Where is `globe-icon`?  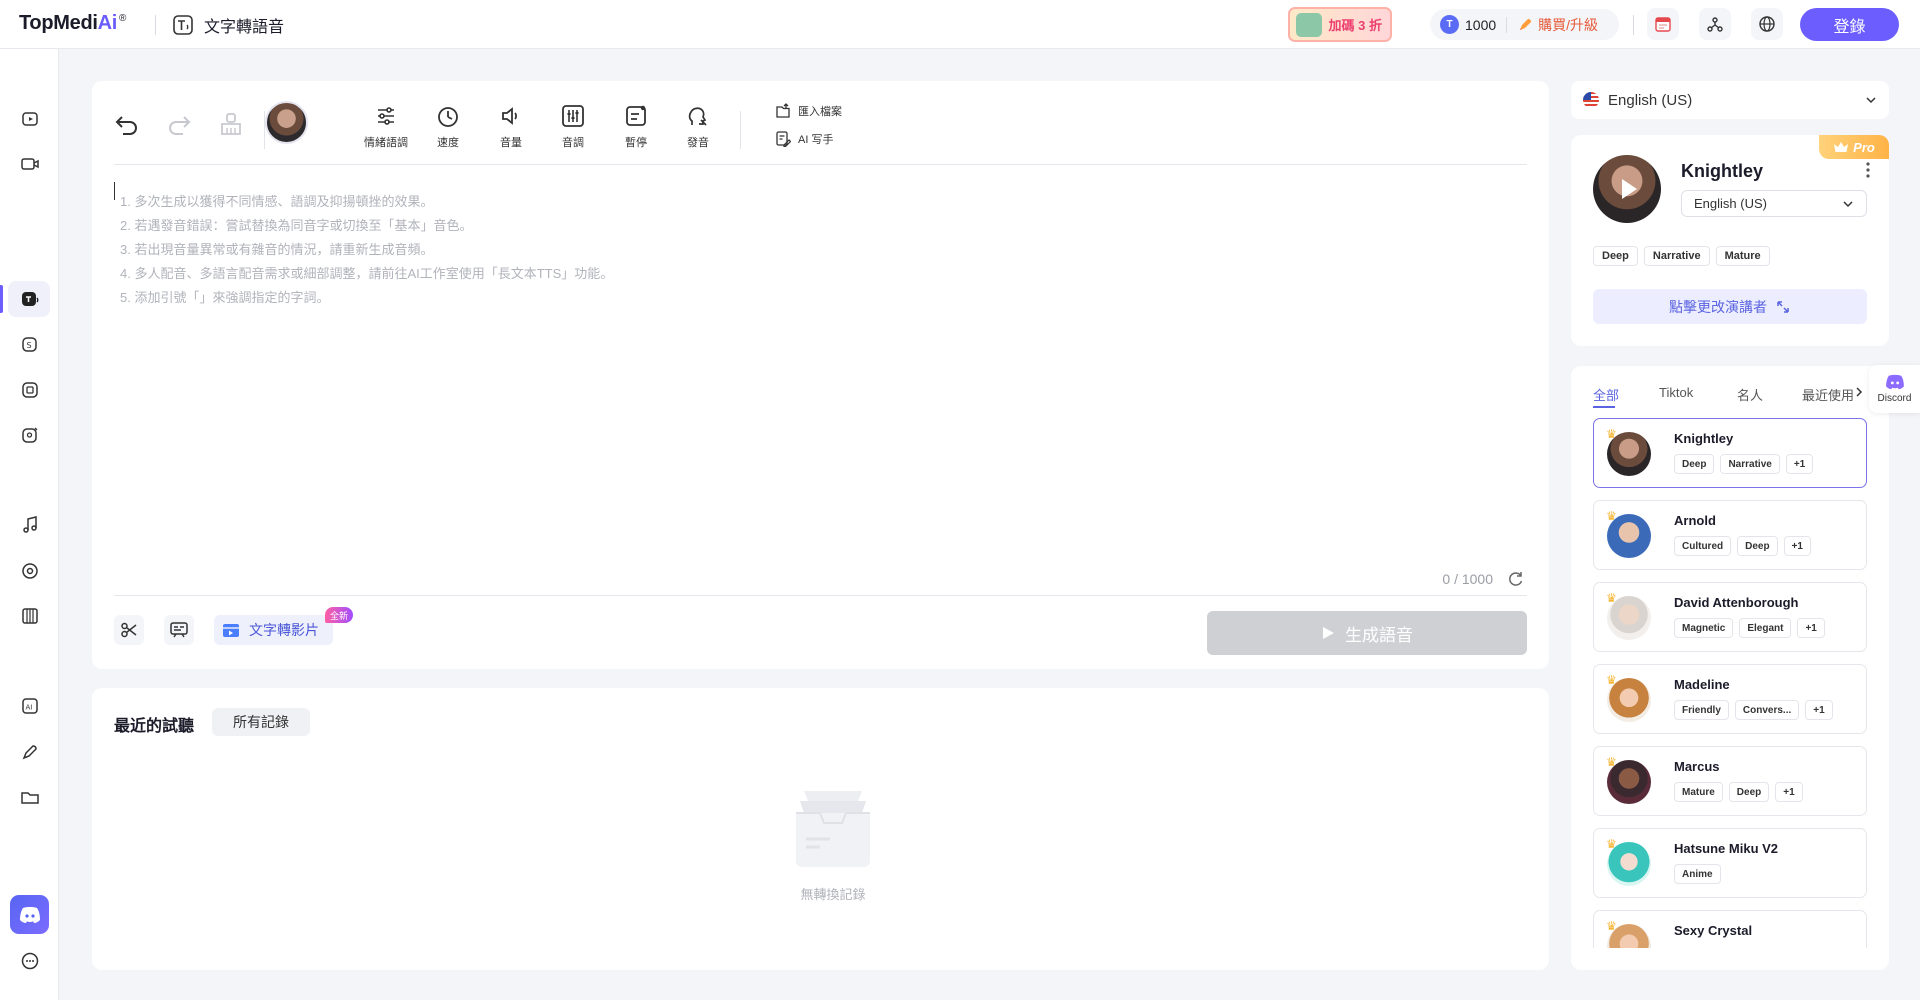
globe-icon is located at coordinates (1767, 24).